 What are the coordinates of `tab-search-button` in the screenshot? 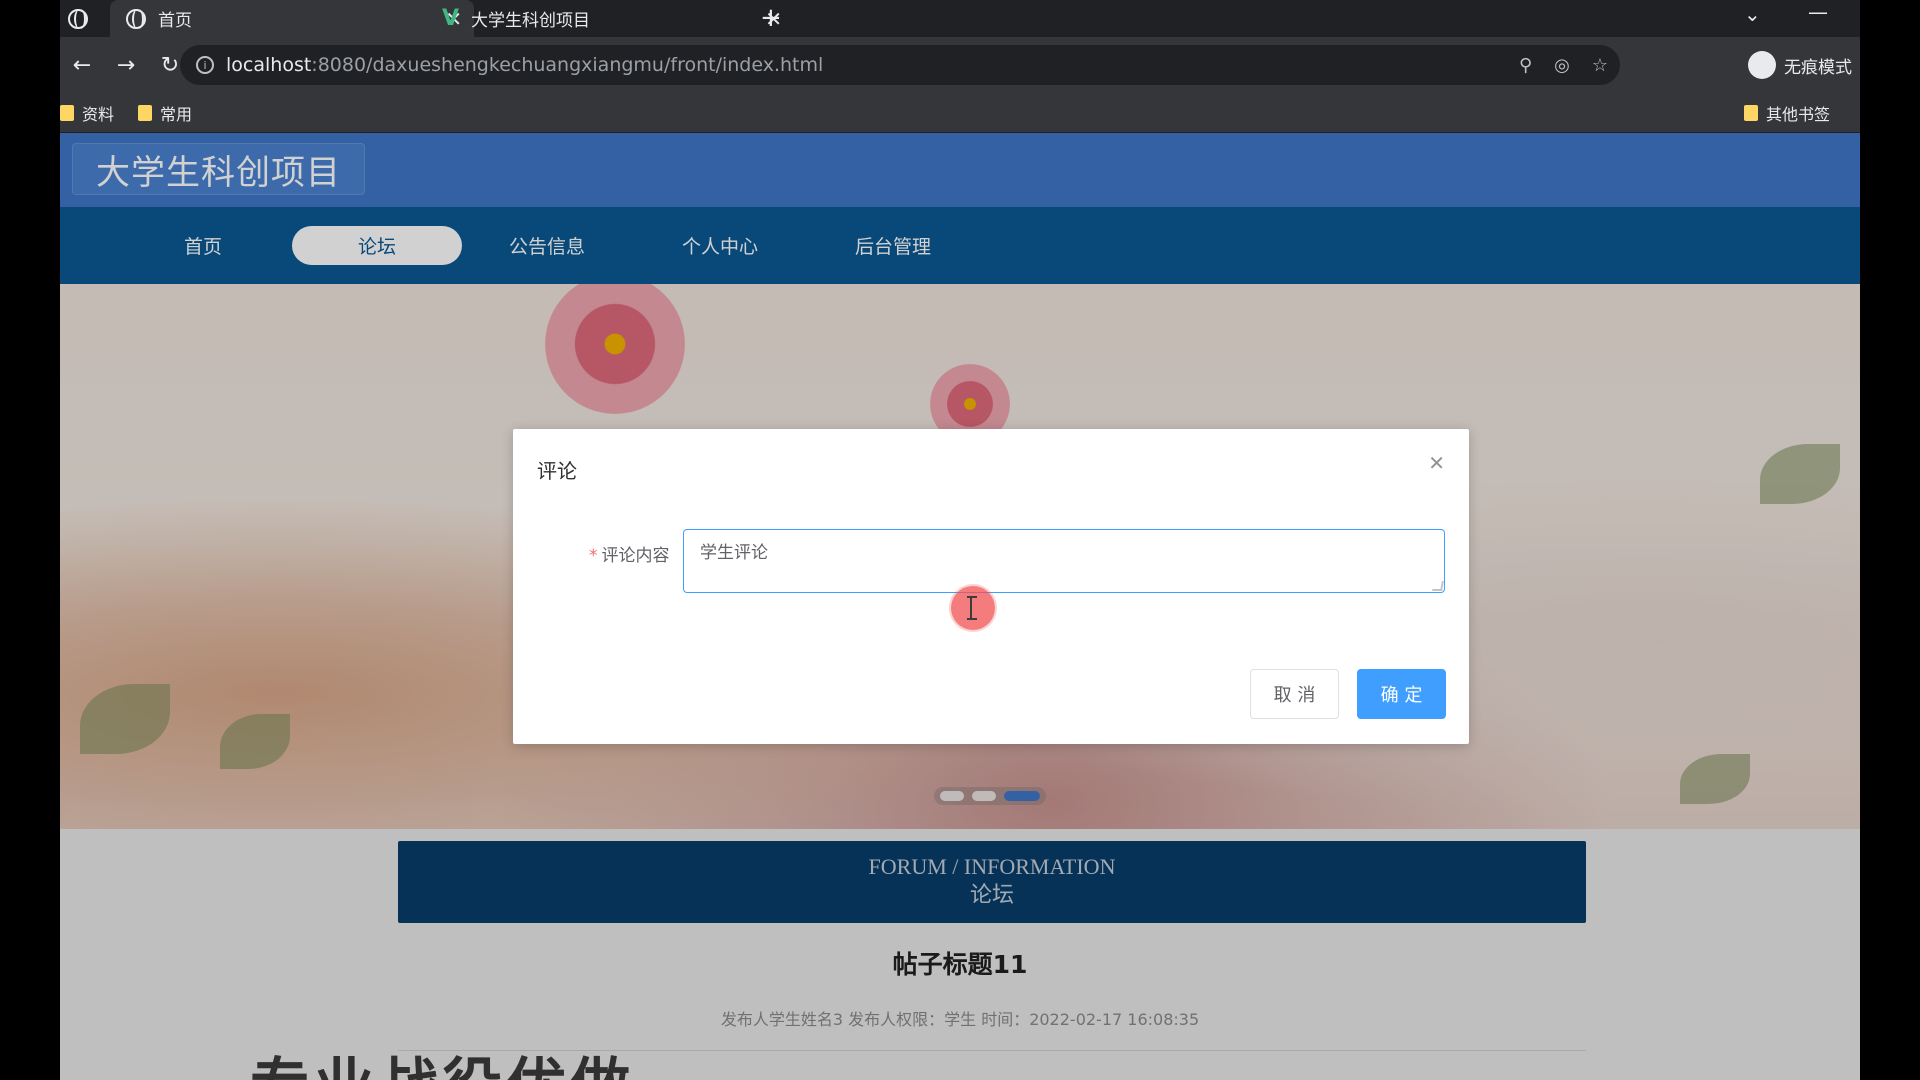 It's located at (83, 18).